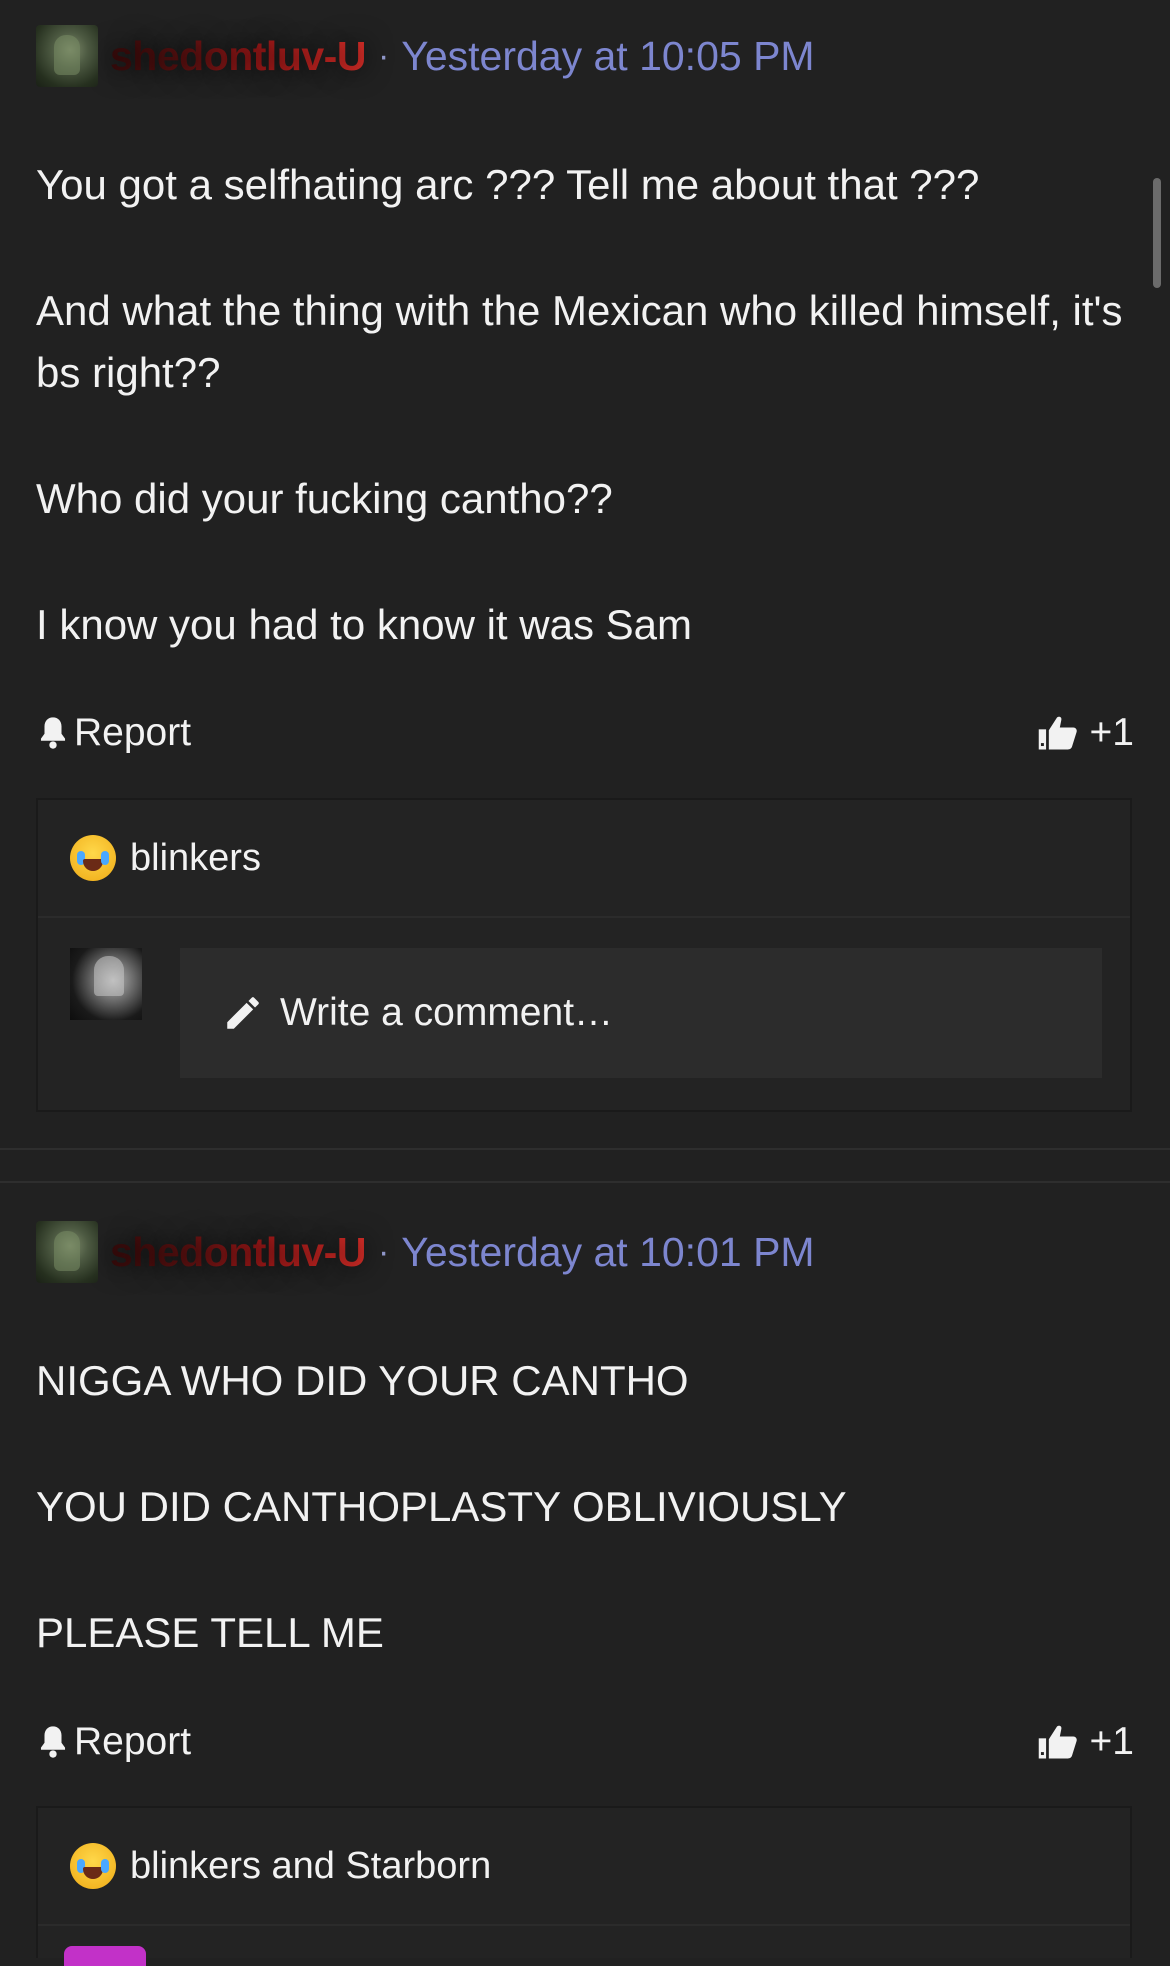 The image size is (1170, 1966). What do you see at coordinates (584, 1867) in the screenshot?
I see `reactions-row: blinkers and Starborn` at bounding box center [584, 1867].